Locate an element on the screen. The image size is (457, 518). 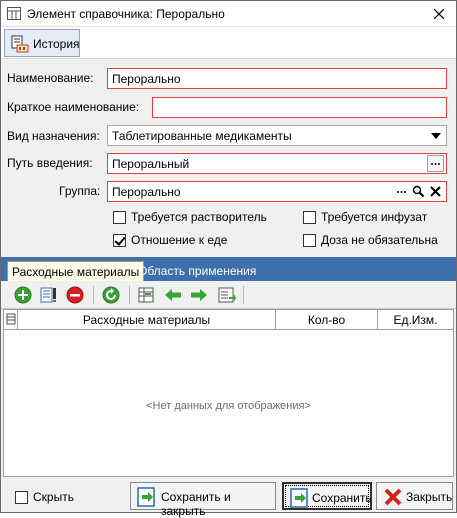
table-icon is located at coordinates (14, 13).